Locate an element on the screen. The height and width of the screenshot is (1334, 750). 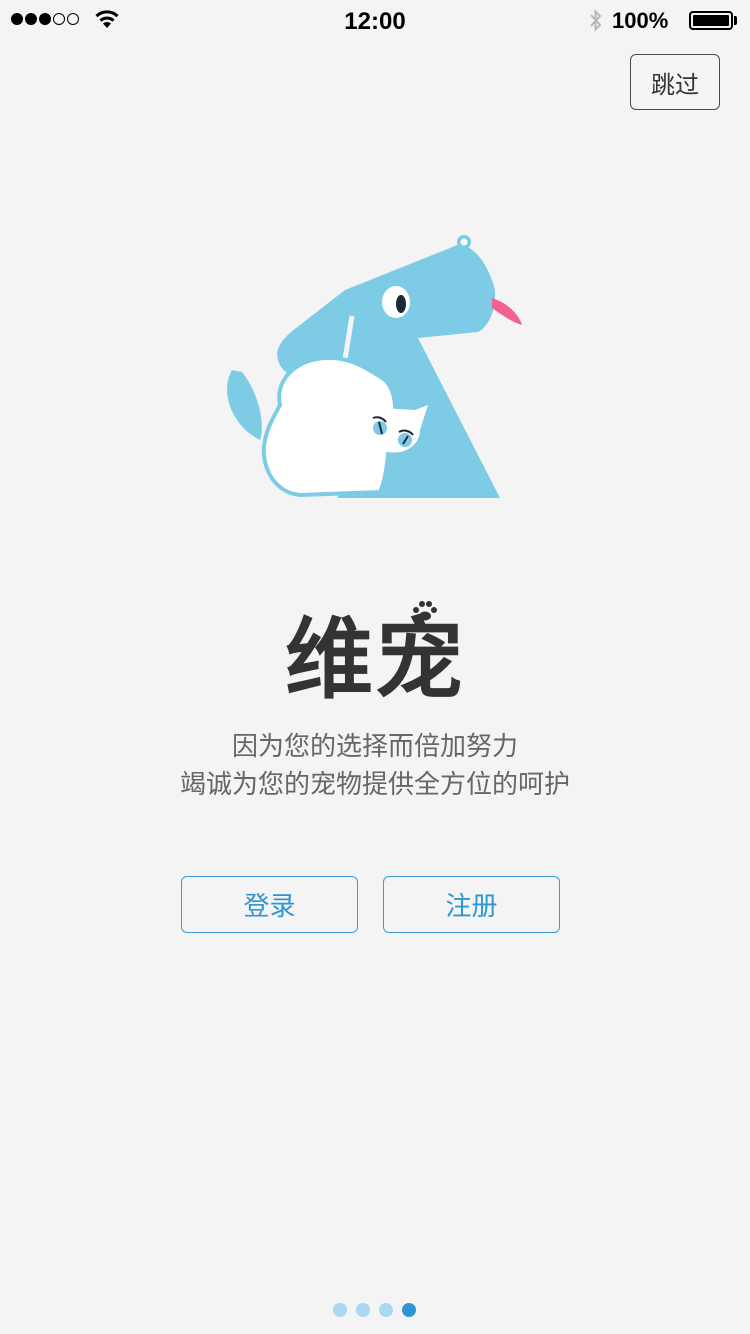
battery-percent: 100% is located at coordinates (640, 20).